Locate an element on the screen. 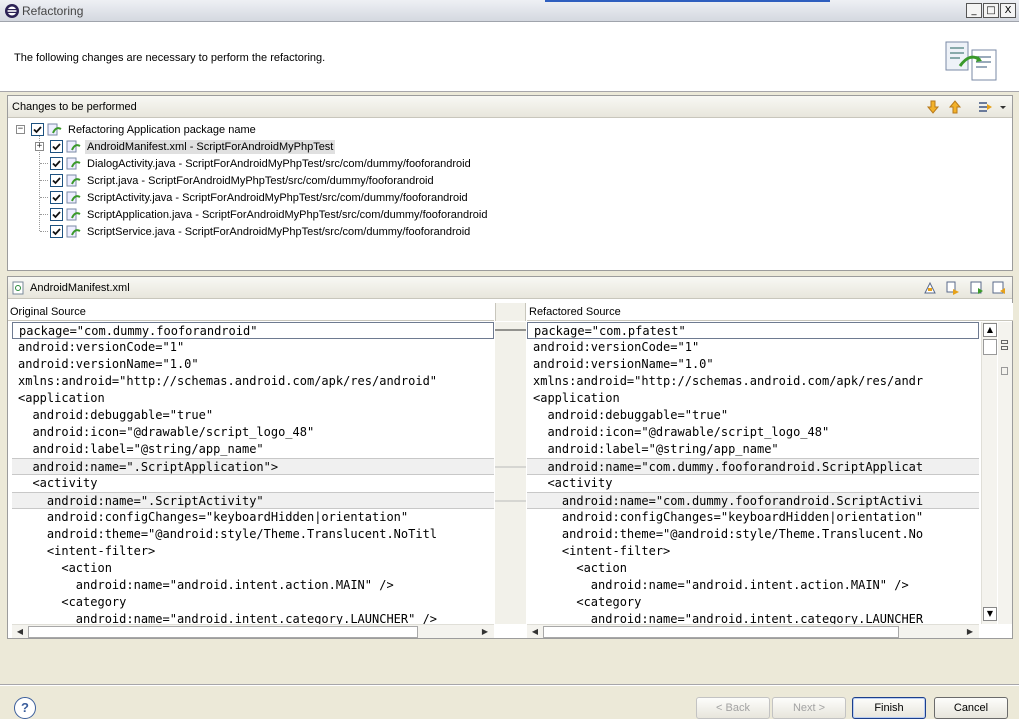 Image resolution: width=1019 pixels, height=719 pixels. original-code-line: <application is located at coordinates (61, 398).